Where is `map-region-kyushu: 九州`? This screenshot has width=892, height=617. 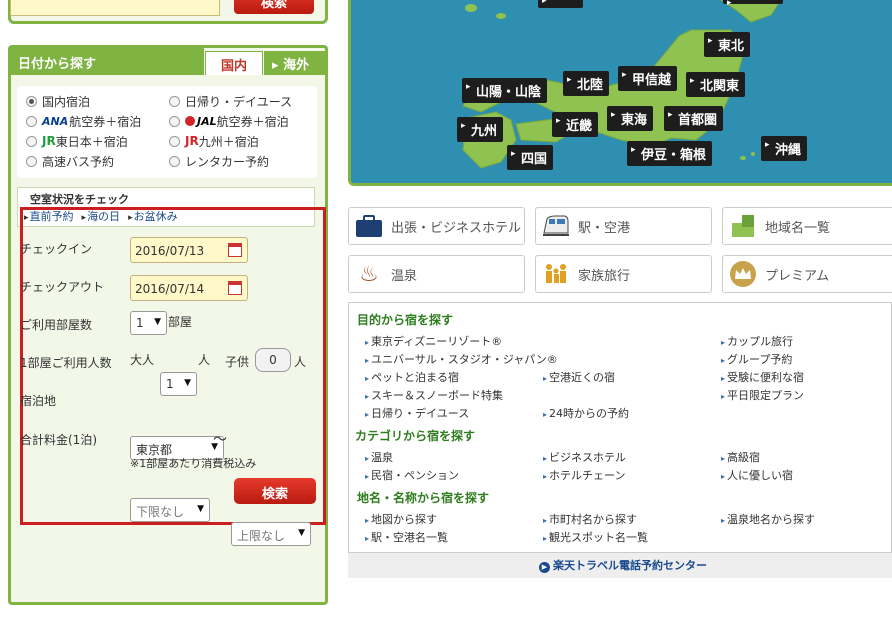 map-region-kyushu: 九州 is located at coordinates (480, 129).